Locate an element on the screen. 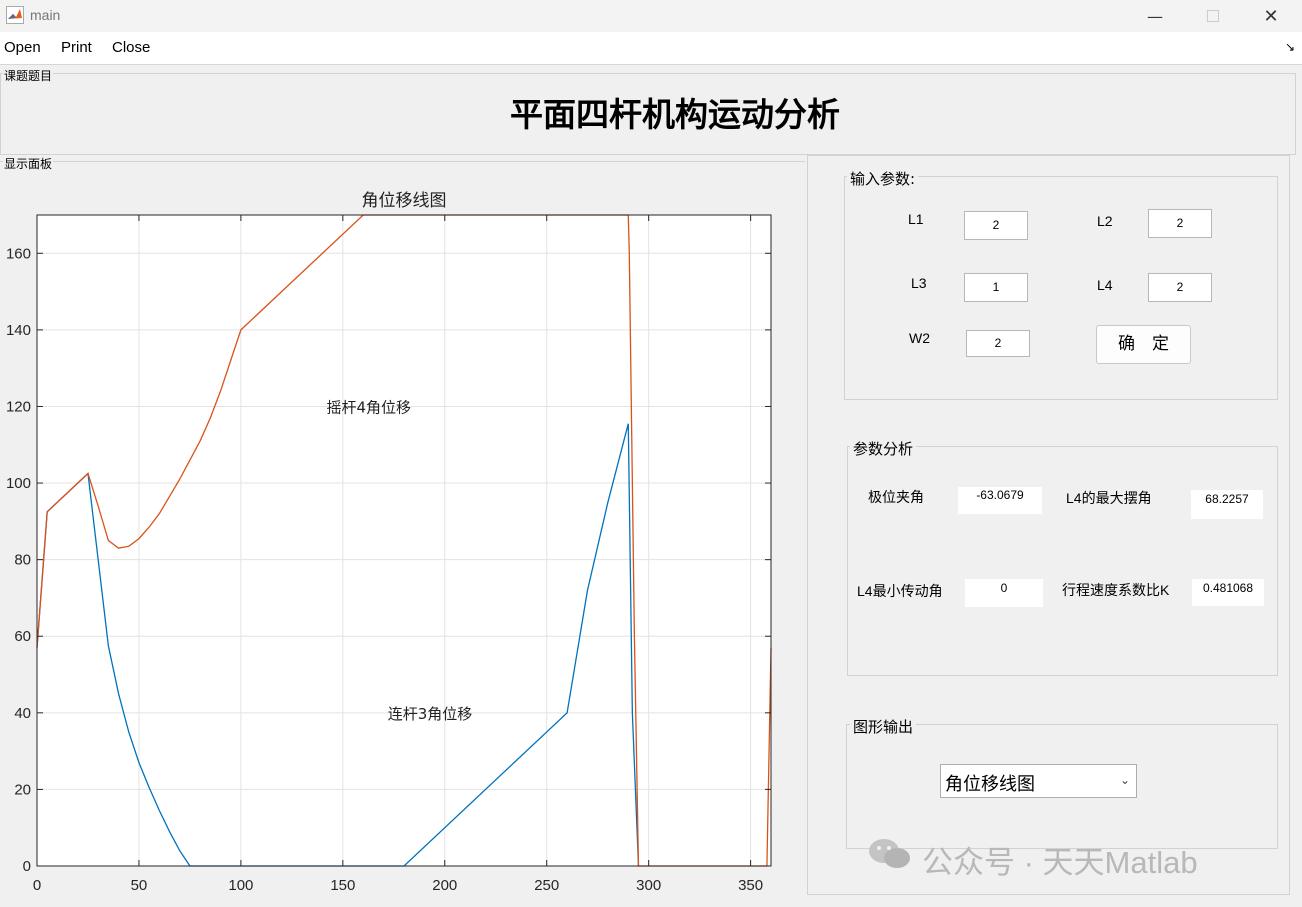 The image size is (1302, 907). close-icon: ✕ is located at coordinates (1271, 16).